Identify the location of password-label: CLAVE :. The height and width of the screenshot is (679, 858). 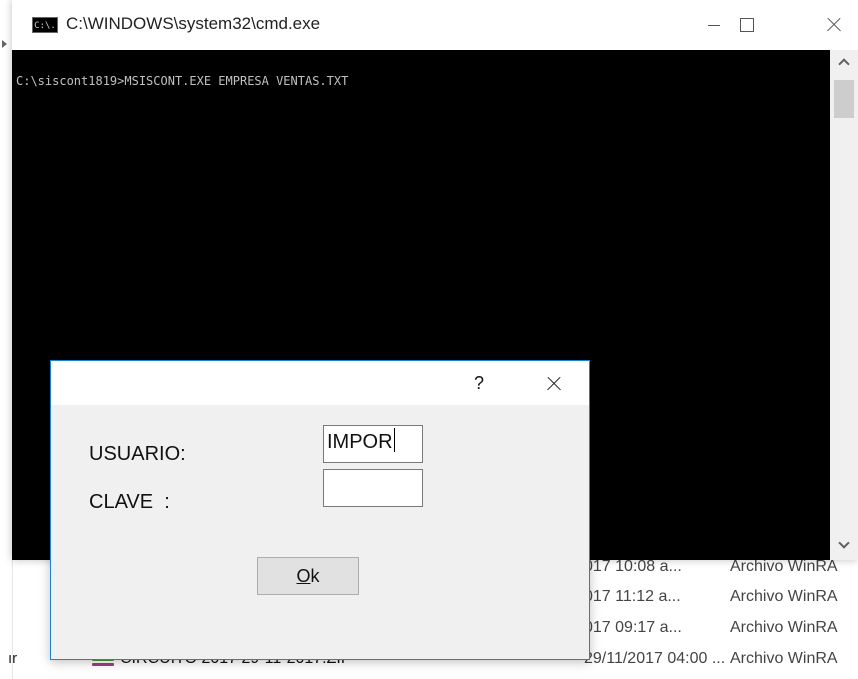
(129, 502).